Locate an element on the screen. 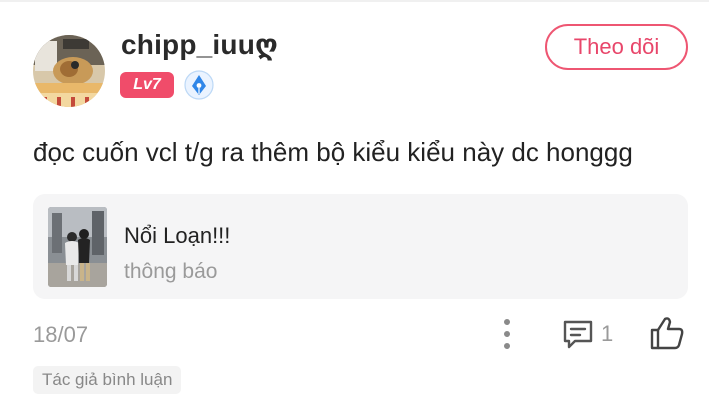 Image resolution: width=709 pixels, height=416 pixels. book-title: Nổi Loạn!!! is located at coordinates (177, 235).